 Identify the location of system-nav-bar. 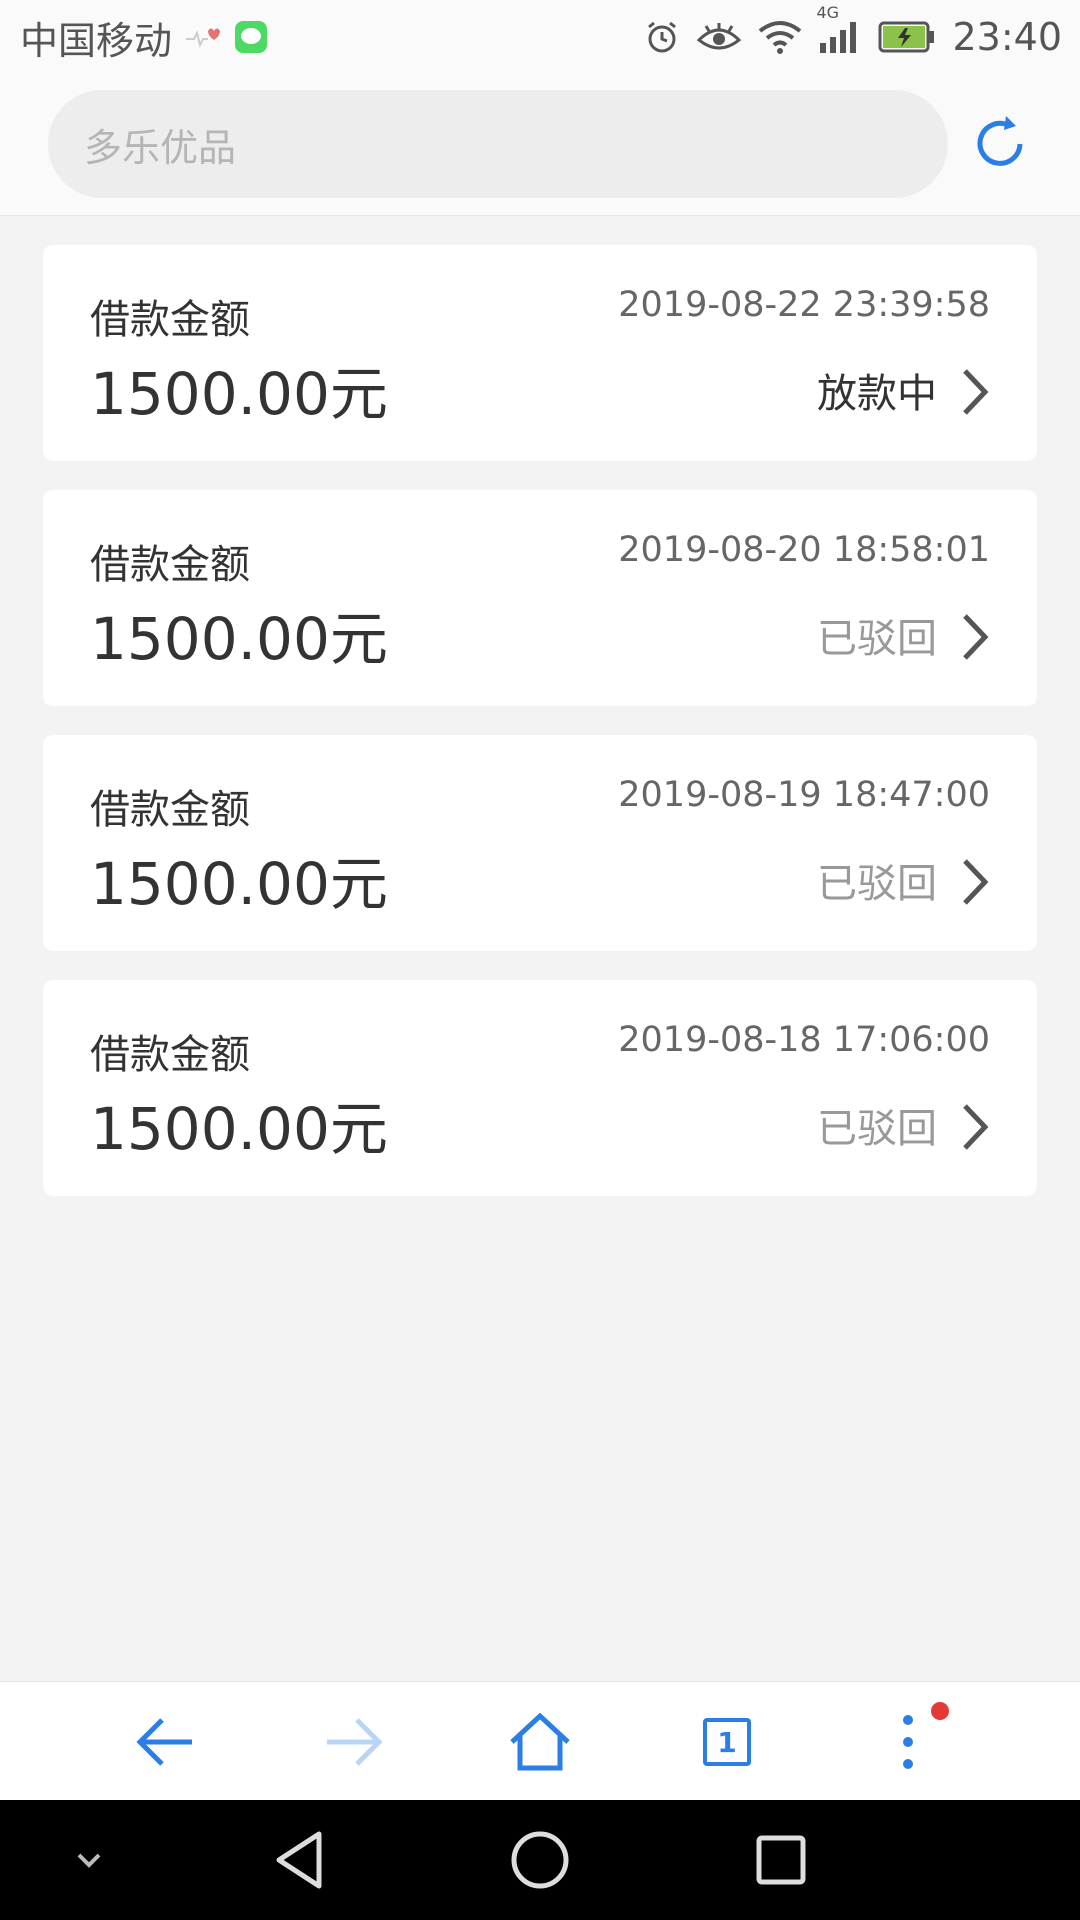
(540, 1860).